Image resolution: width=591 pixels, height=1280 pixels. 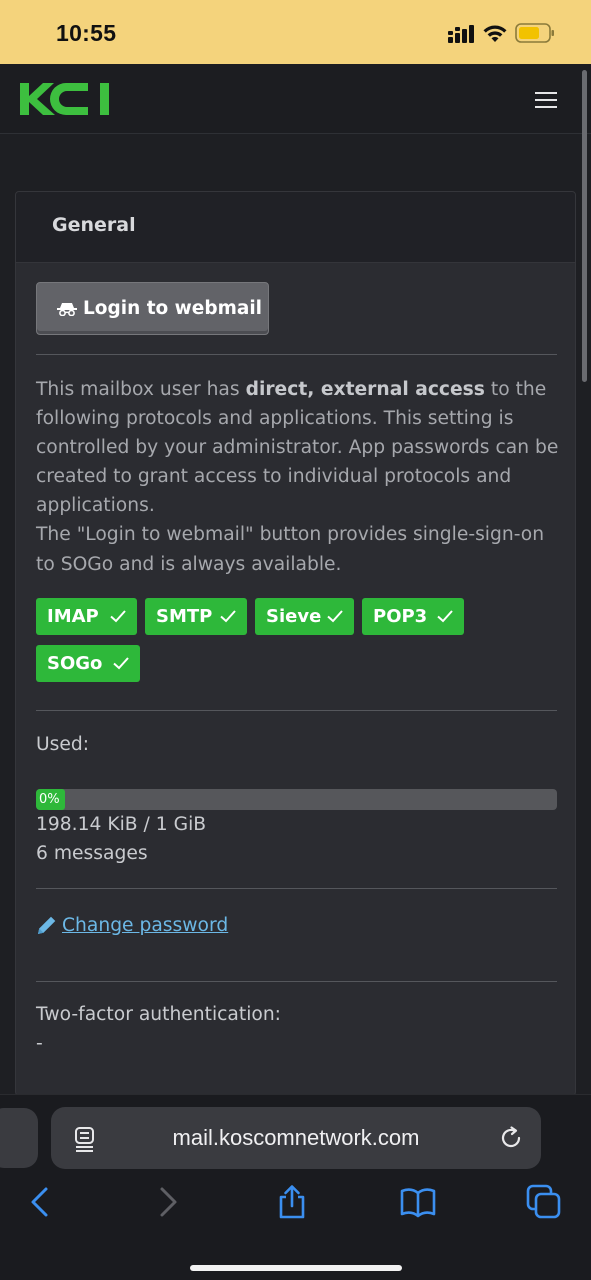 I want to click on quota-progress-fill: 0%, so click(x=50, y=799).